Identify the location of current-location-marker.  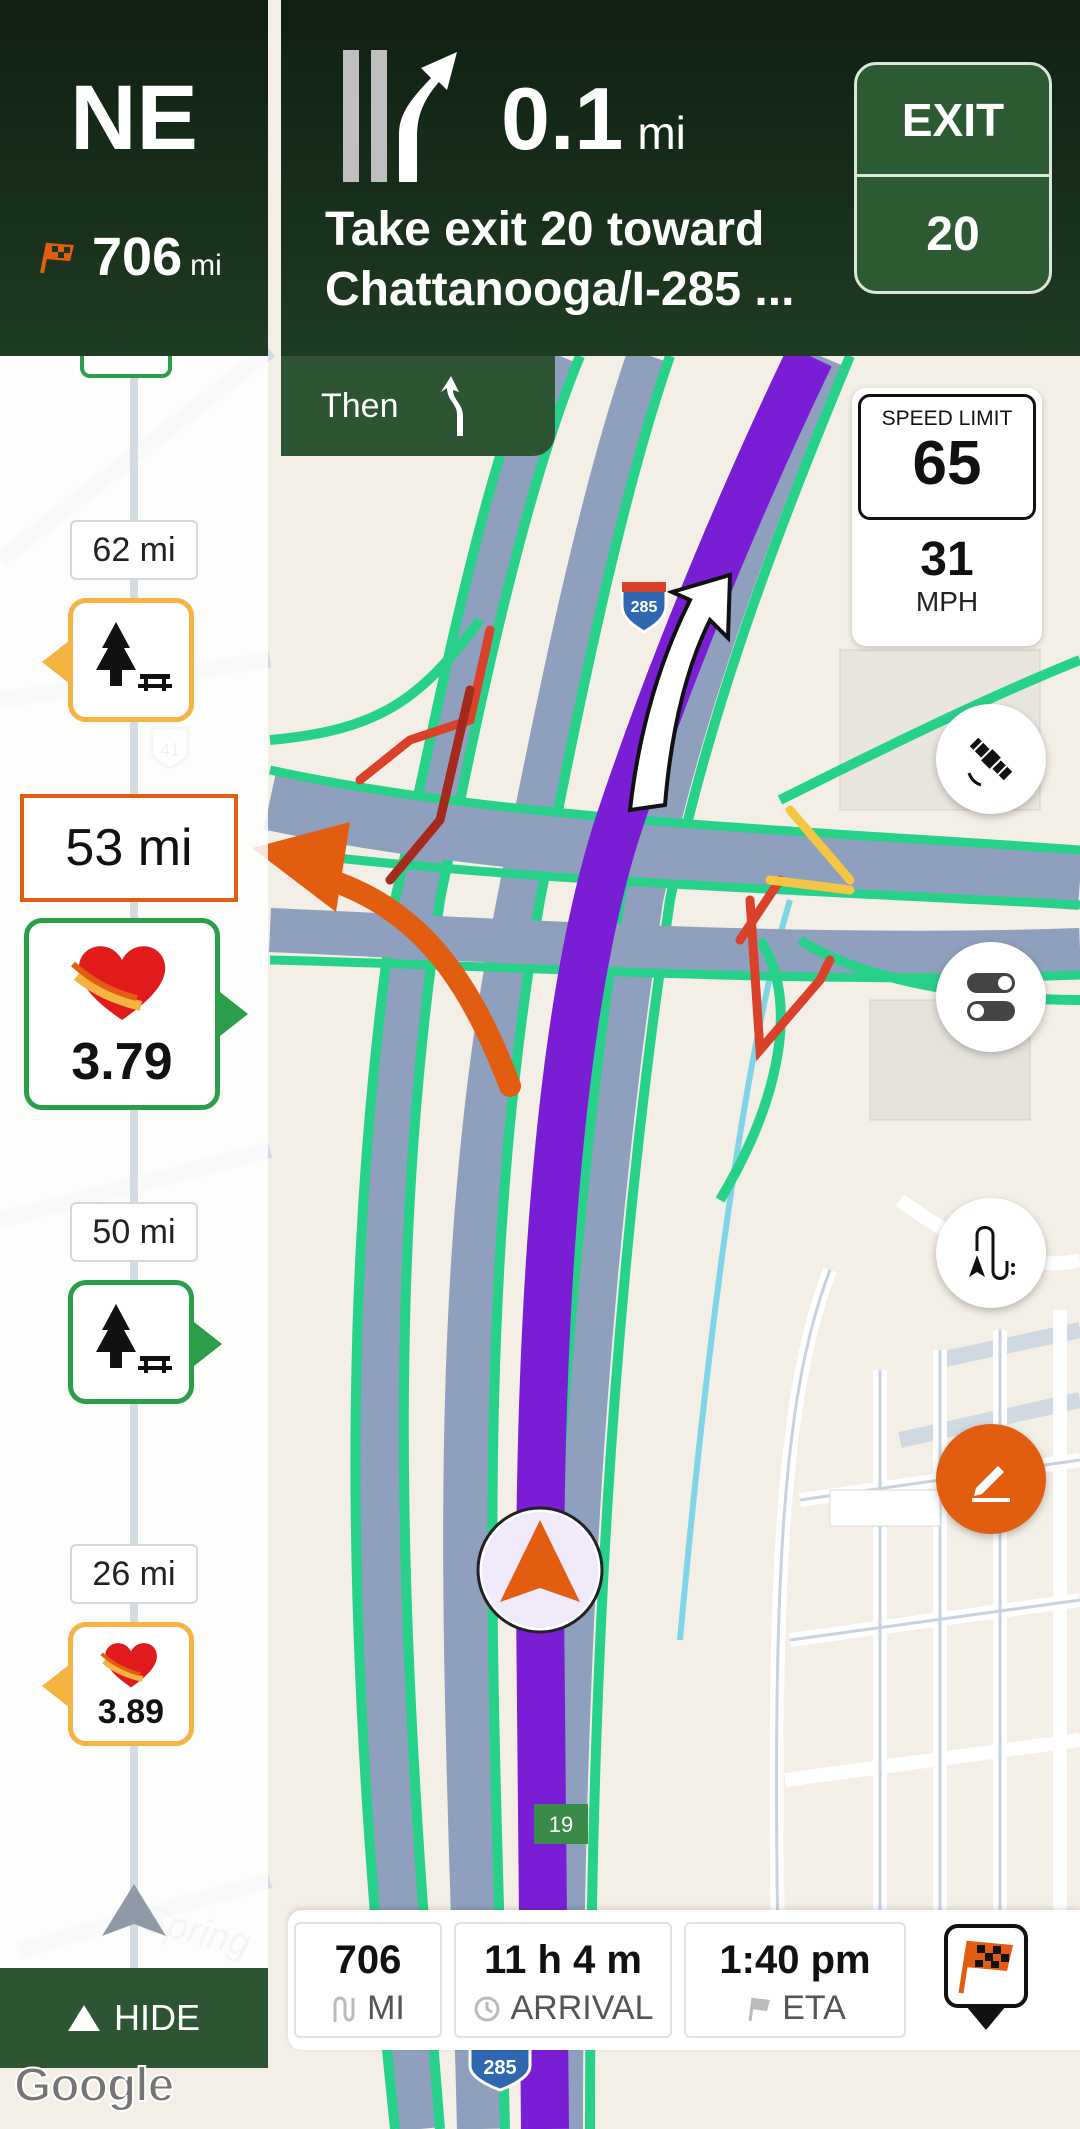
(540, 1570).